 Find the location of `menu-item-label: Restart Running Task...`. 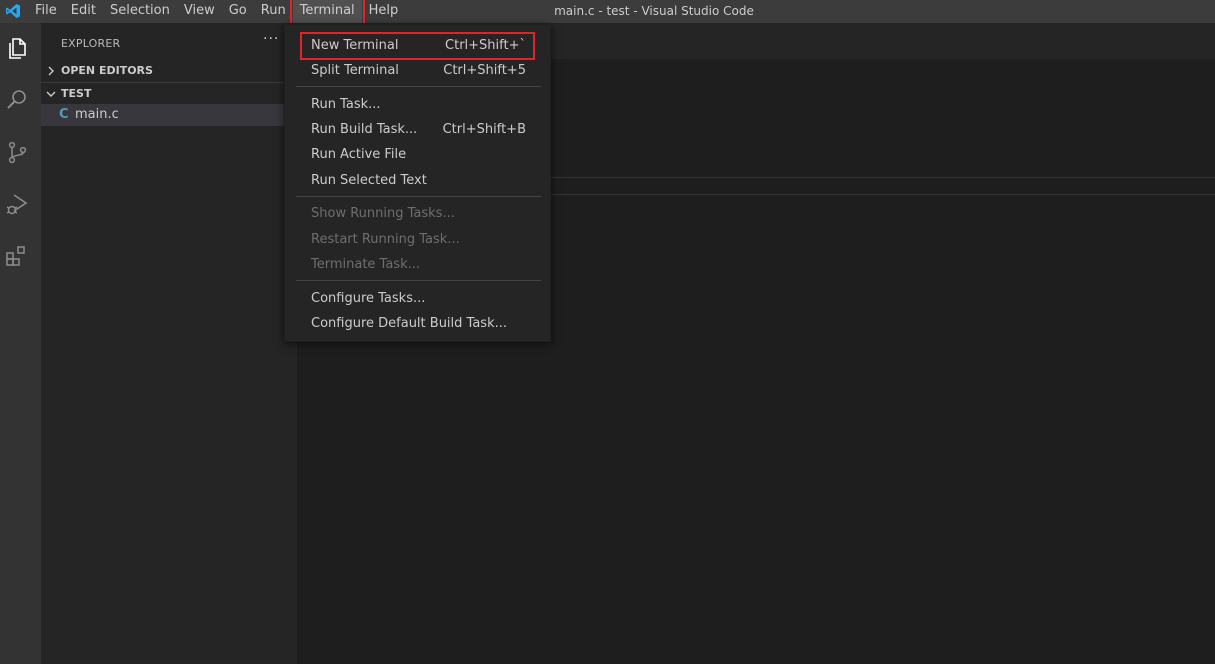

menu-item-label: Restart Running Task... is located at coordinates (385, 239).